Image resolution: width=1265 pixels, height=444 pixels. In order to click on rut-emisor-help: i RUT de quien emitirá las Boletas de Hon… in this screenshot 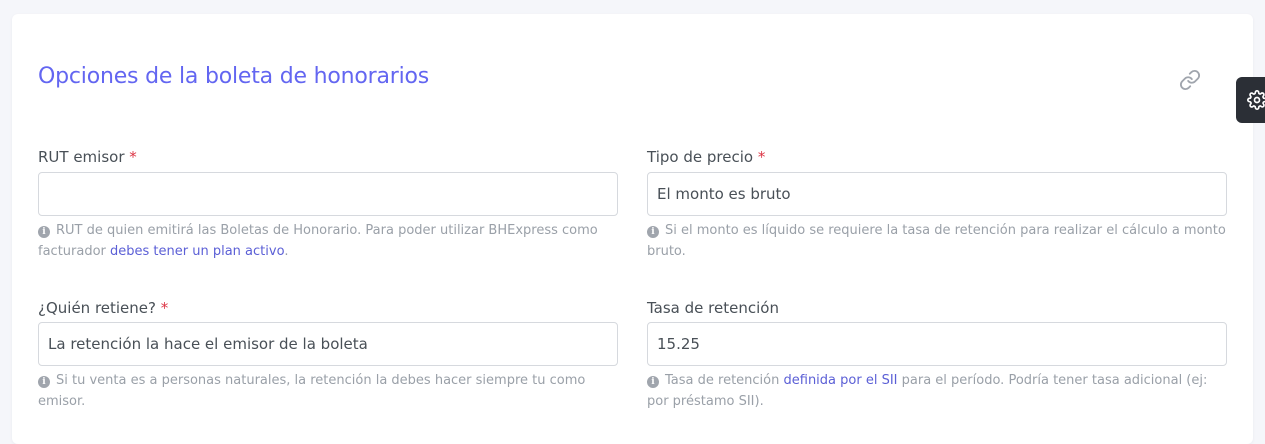, I will do `click(328, 241)`.